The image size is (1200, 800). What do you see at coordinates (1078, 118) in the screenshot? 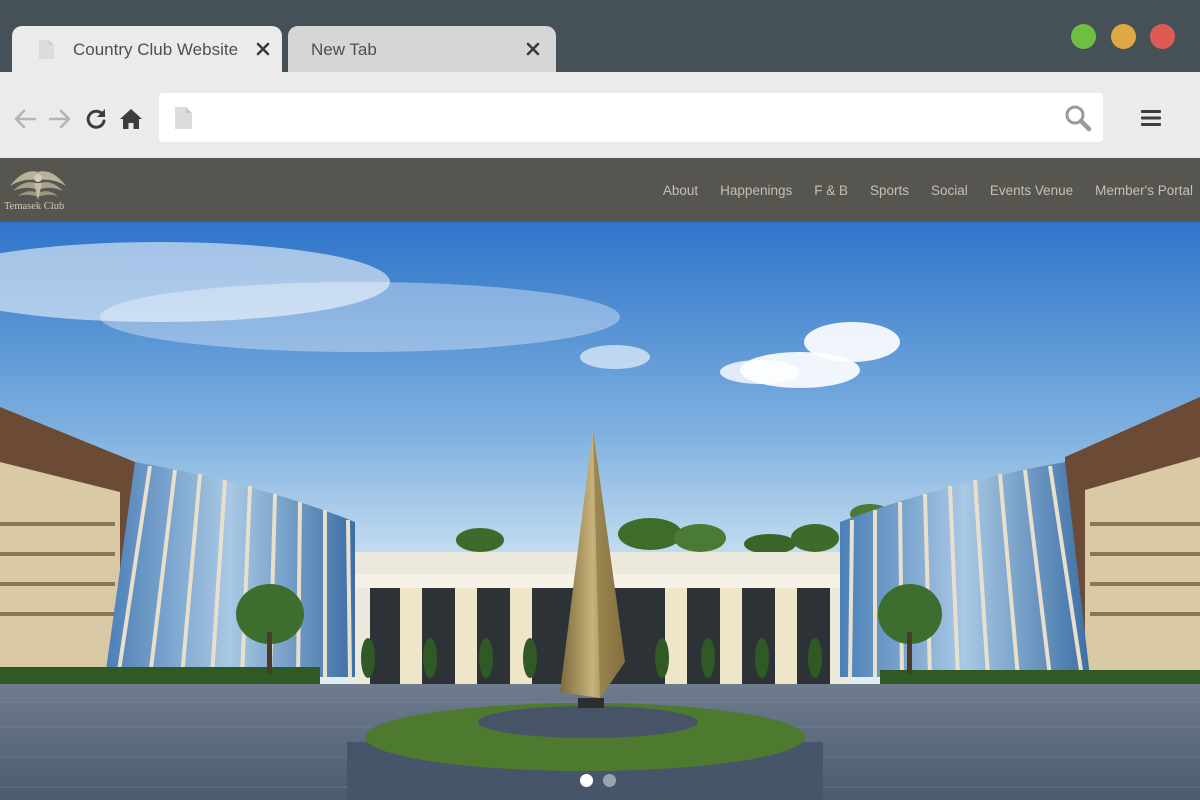
I see `magnifier-icon` at bounding box center [1078, 118].